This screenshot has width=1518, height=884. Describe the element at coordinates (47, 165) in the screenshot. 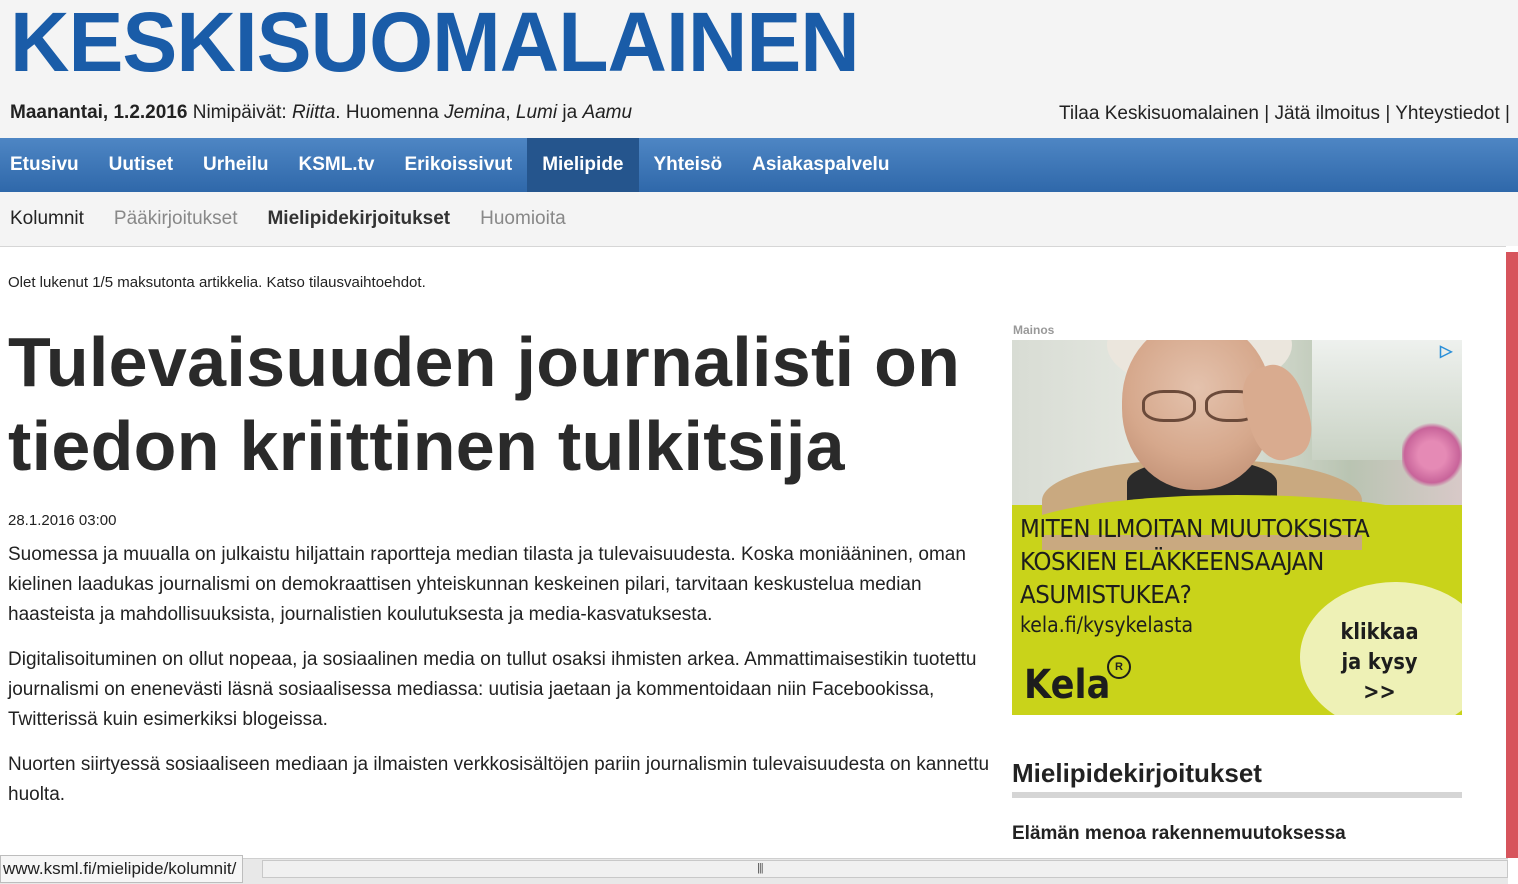

I see `nav-item-etusivu: Etusivu` at that location.